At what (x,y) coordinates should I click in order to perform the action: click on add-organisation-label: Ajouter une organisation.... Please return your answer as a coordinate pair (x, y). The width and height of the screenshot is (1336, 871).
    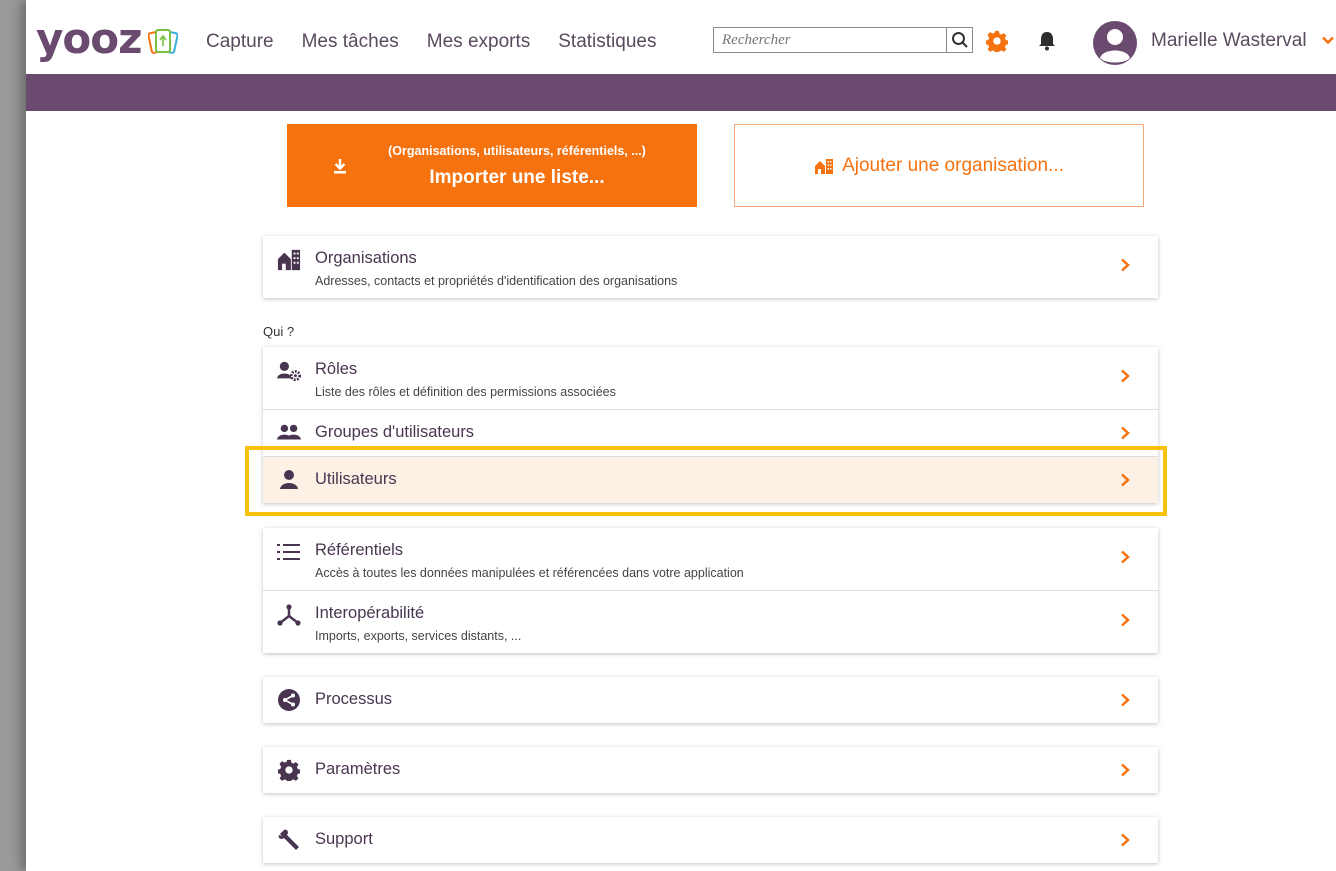
    Looking at the image, I should click on (953, 165).